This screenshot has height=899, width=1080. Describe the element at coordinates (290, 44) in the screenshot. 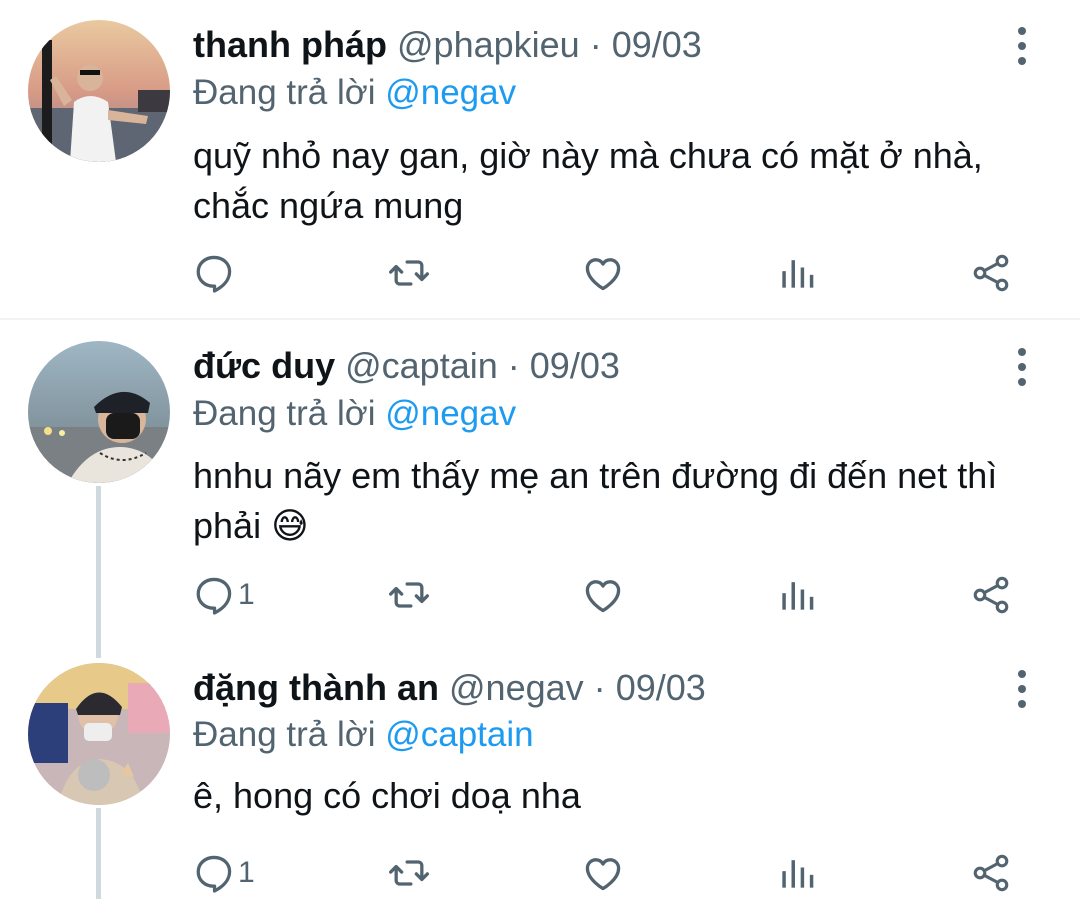

I see `author-name: thanh pháp` at that location.